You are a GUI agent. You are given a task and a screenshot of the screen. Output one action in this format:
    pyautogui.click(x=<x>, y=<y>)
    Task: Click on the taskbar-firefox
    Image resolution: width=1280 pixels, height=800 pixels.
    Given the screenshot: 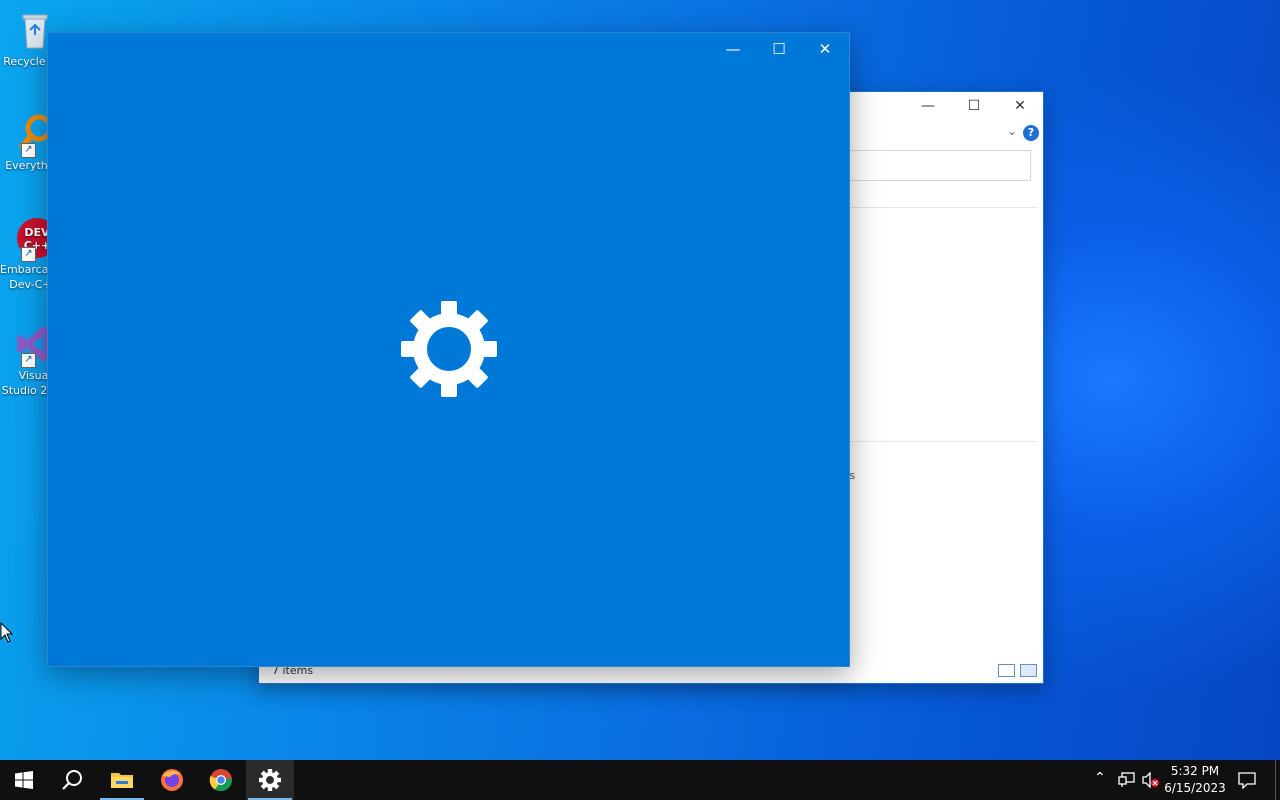 What is the action you would take?
    pyautogui.click(x=172, y=780)
    